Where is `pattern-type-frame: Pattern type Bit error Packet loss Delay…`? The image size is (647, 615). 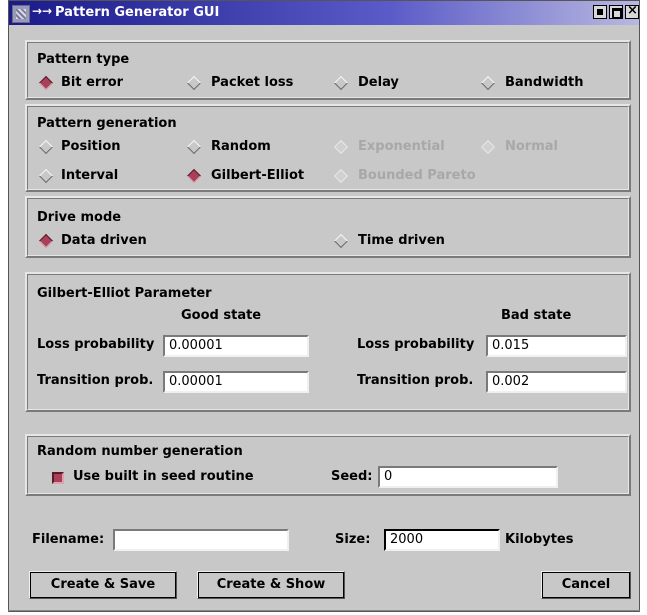
pattern-type-frame: Pattern type Bit error Packet loss Delay… is located at coordinates (328, 70).